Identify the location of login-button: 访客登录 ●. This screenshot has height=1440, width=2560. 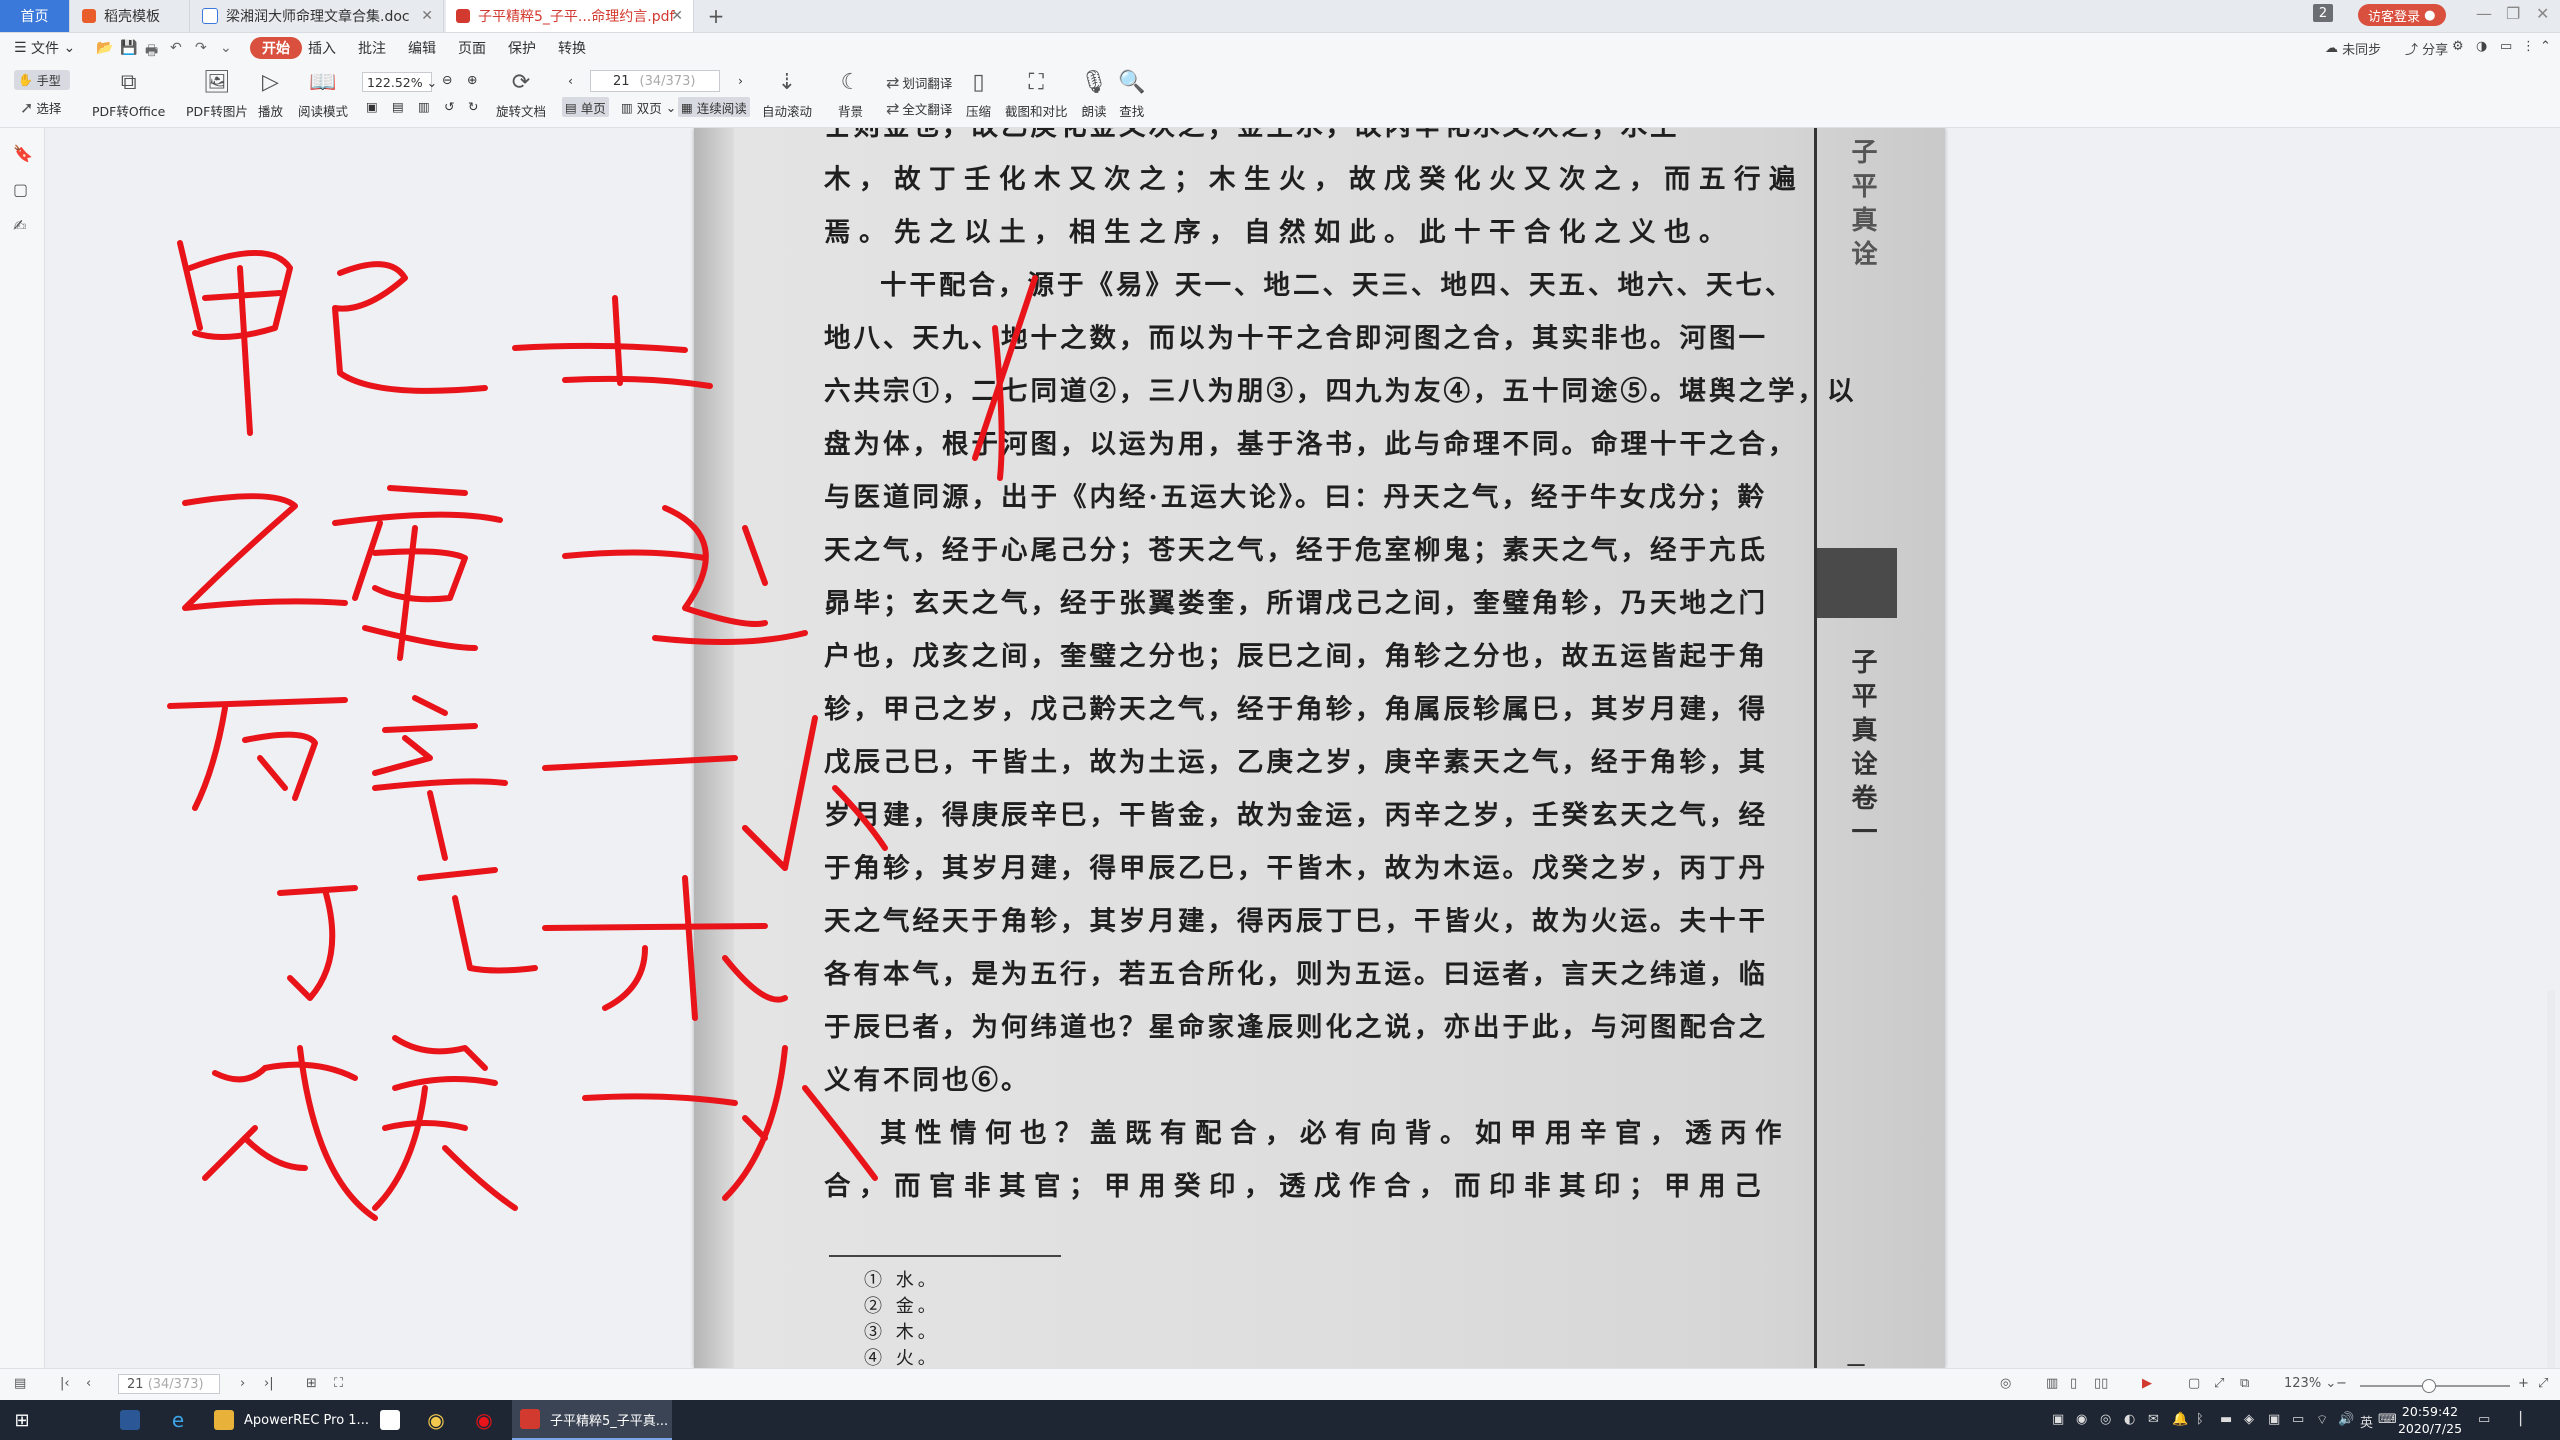
(2402, 15).